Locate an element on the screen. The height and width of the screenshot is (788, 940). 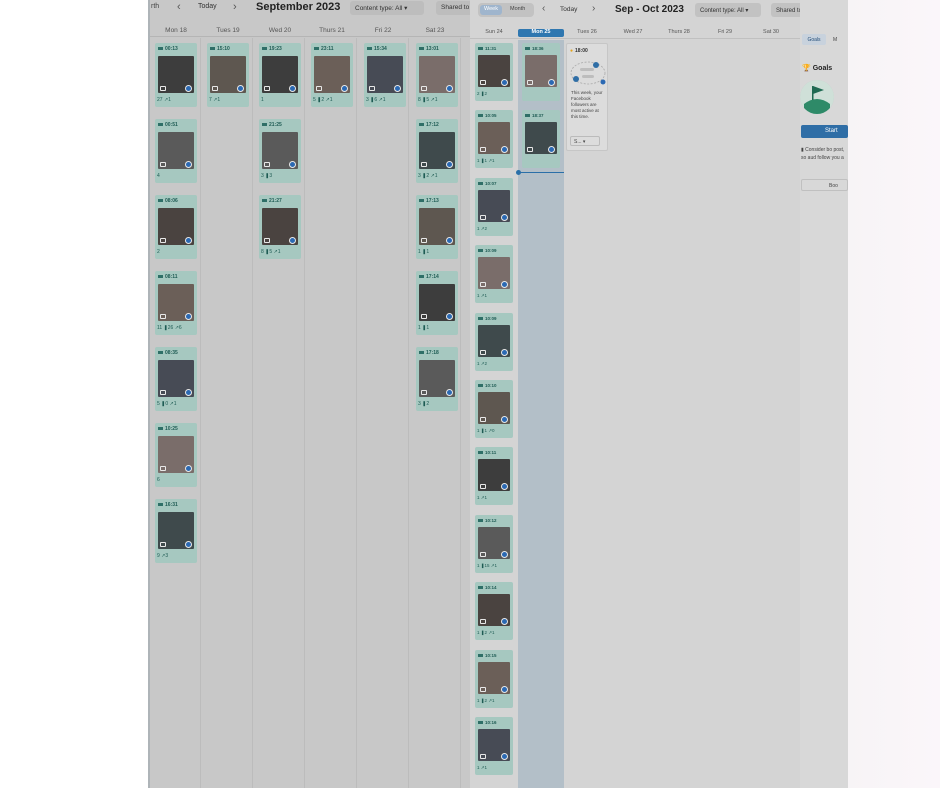
post-stats: 1 ↗2 is located at coordinates (482, 228).